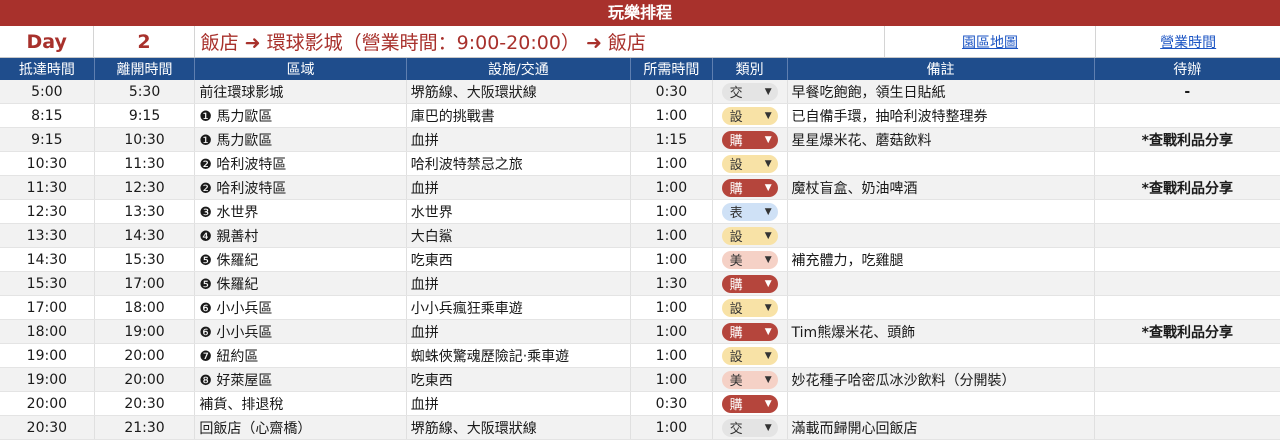 The width and height of the screenshot is (1280, 440). What do you see at coordinates (145, 307) in the screenshot?
I see `cell-leave: 18:00` at bounding box center [145, 307].